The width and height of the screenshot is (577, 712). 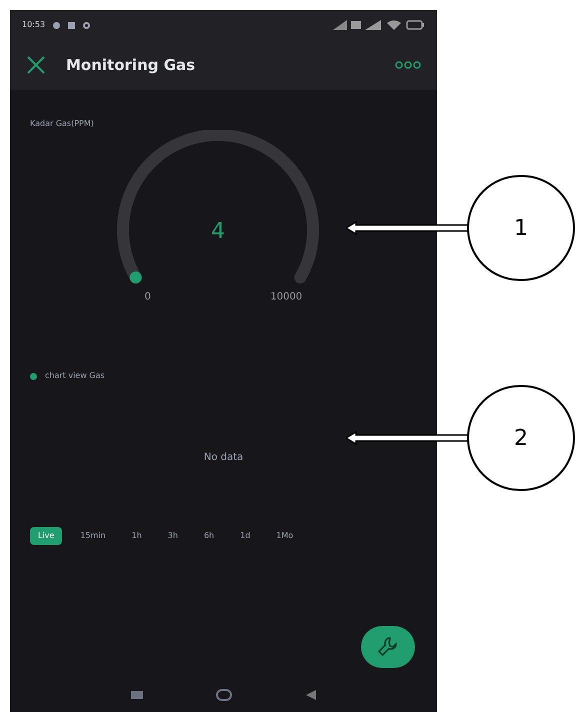 I want to click on gauge-indicator, so click(x=135, y=278).